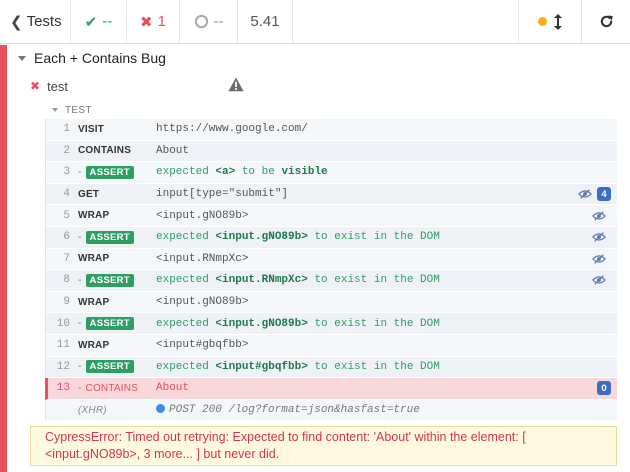 The width and height of the screenshot is (630, 472). Describe the element at coordinates (66, 258) in the screenshot. I see `command-number: 7` at that location.